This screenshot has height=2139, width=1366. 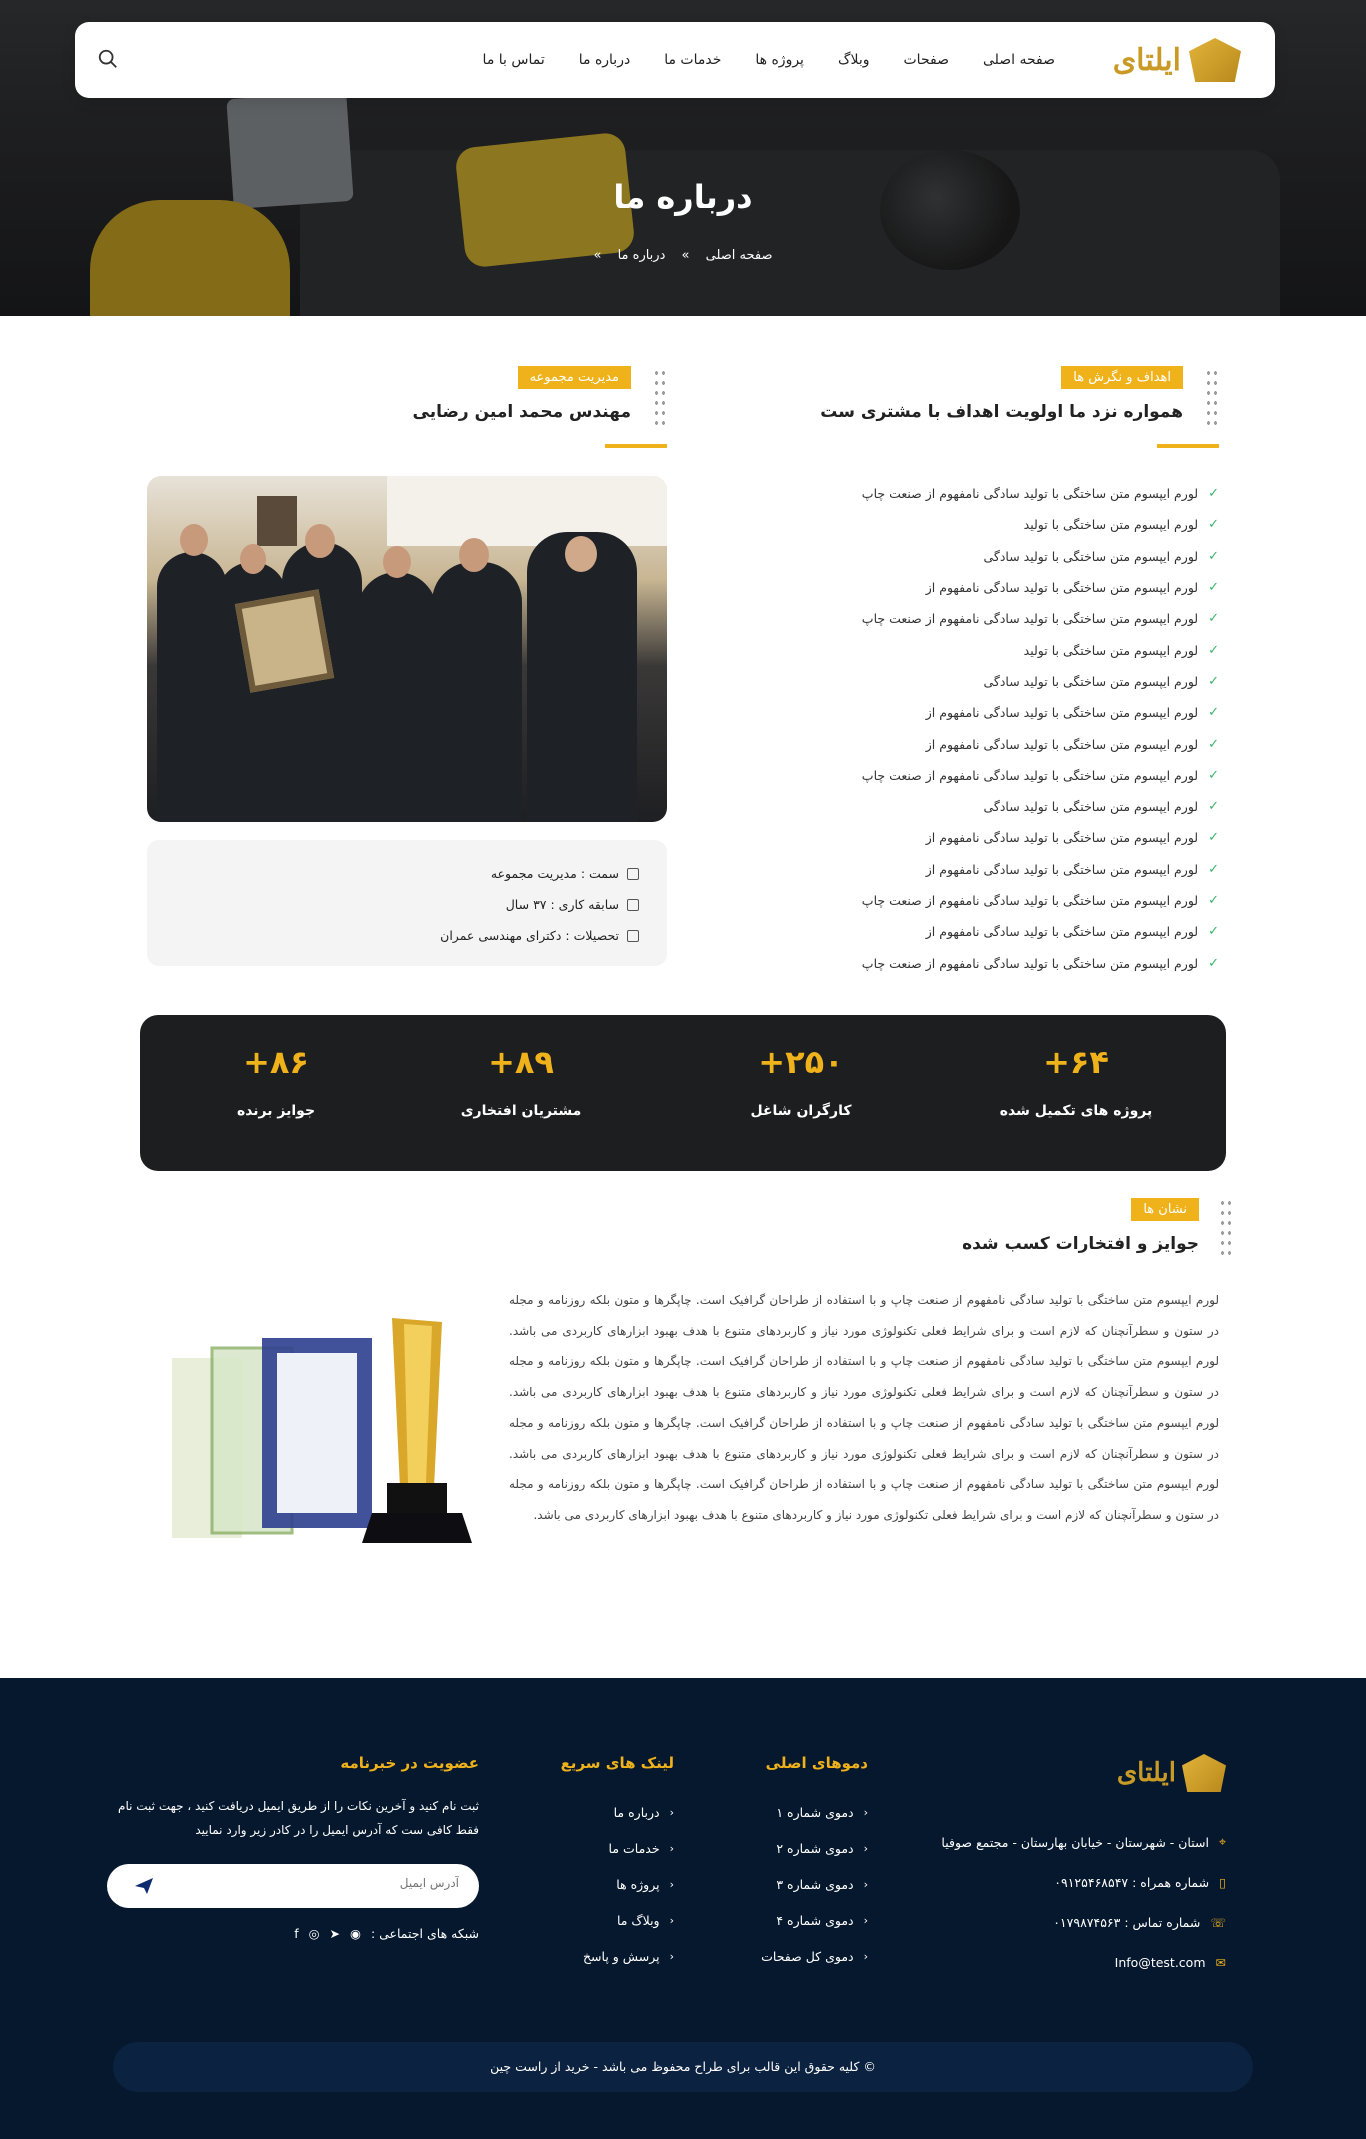 I want to click on goals-tag-wrap: اهداف و نگرش ها, so click(x=1122, y=377).